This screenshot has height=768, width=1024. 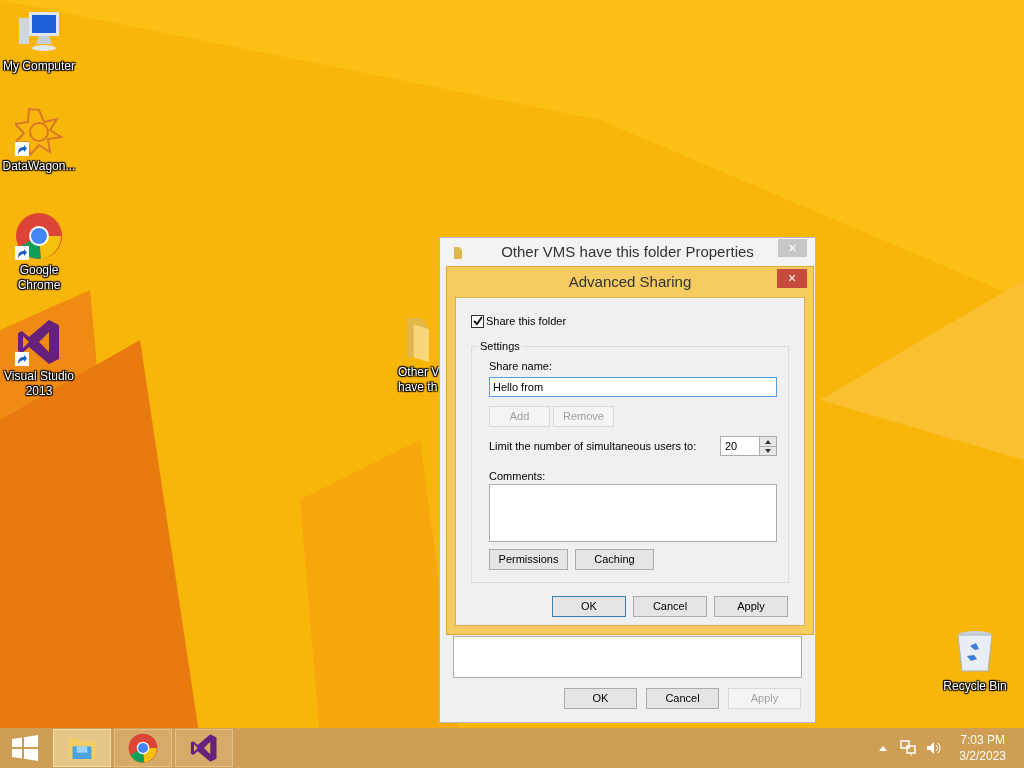 I want to click on permissions-button: Permissions, so click(x=528, y=559).